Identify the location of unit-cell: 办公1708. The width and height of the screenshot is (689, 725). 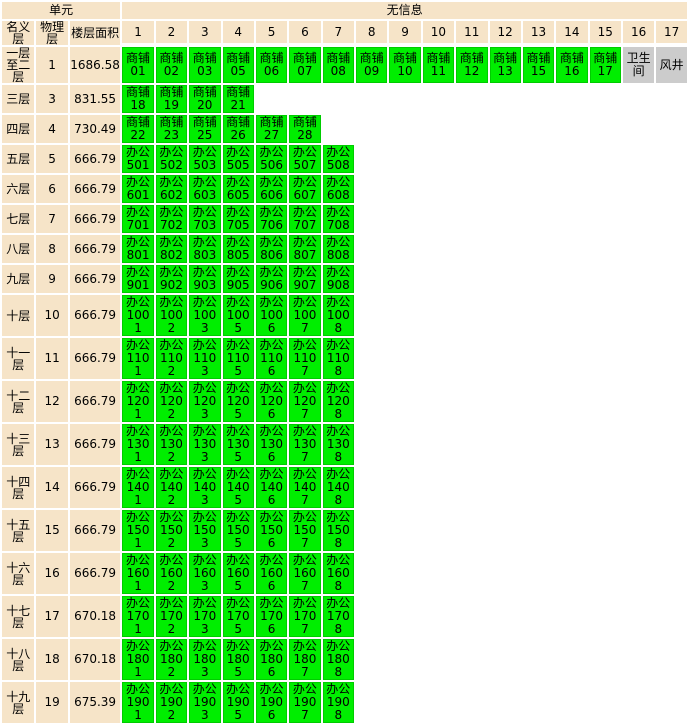
(338, 616).